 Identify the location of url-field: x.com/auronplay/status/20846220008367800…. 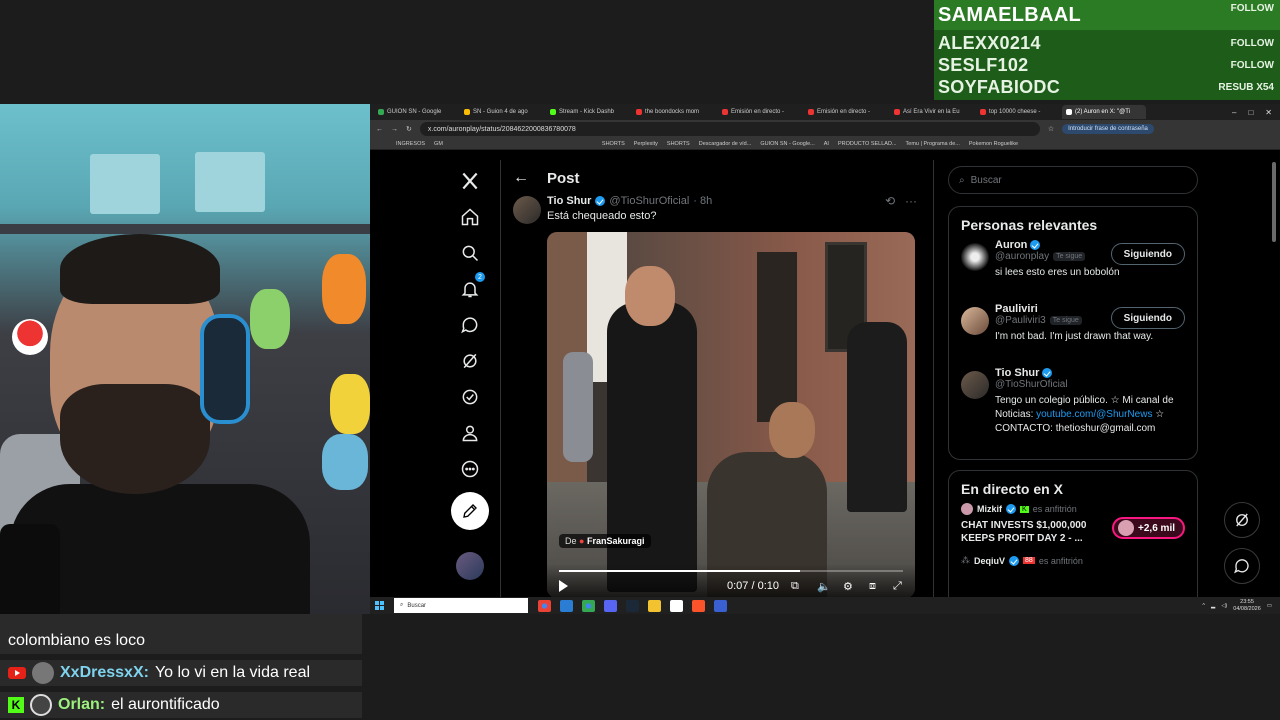
(729, 129).